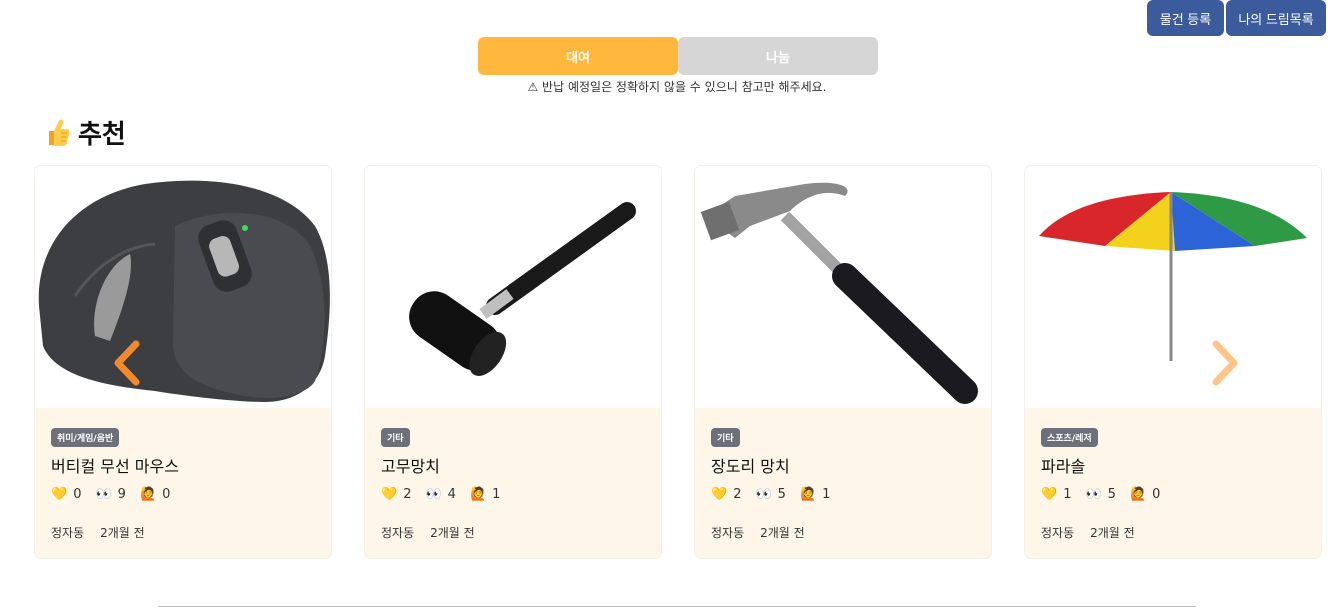  I want to click on tab-share-label: 나눔, so click(778, 58).